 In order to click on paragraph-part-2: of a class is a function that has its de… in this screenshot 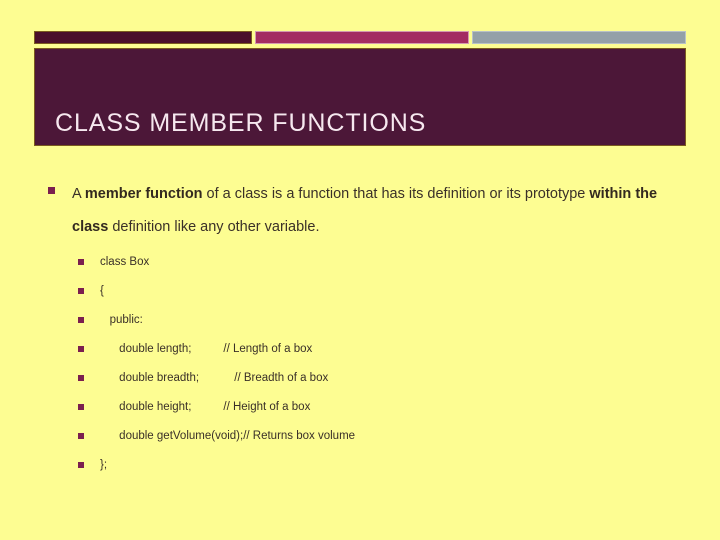, I will do `click(396, 194)`.